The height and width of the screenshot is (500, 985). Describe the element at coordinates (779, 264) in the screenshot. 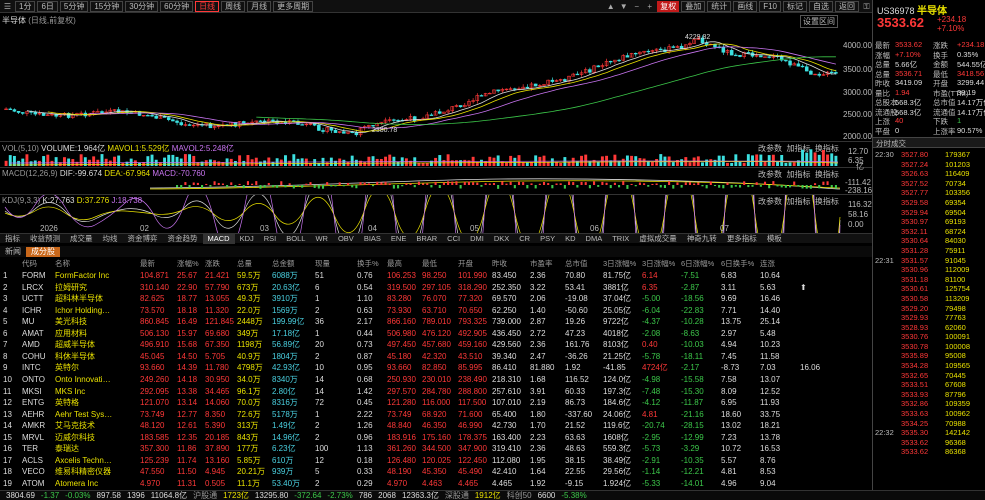

I see `column-header: 连涨` at that location.